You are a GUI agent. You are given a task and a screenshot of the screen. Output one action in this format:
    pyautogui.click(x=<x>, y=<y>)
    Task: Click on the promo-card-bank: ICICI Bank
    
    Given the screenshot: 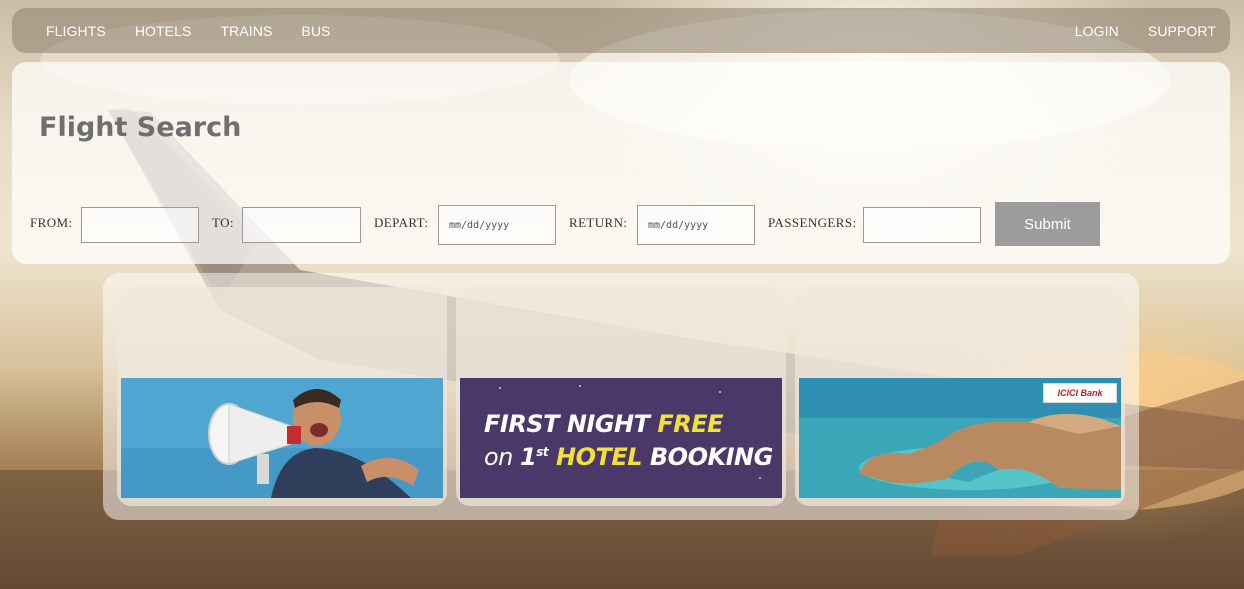 What is the action you would take?
    pyautogui.click(x=960, y=396)
    